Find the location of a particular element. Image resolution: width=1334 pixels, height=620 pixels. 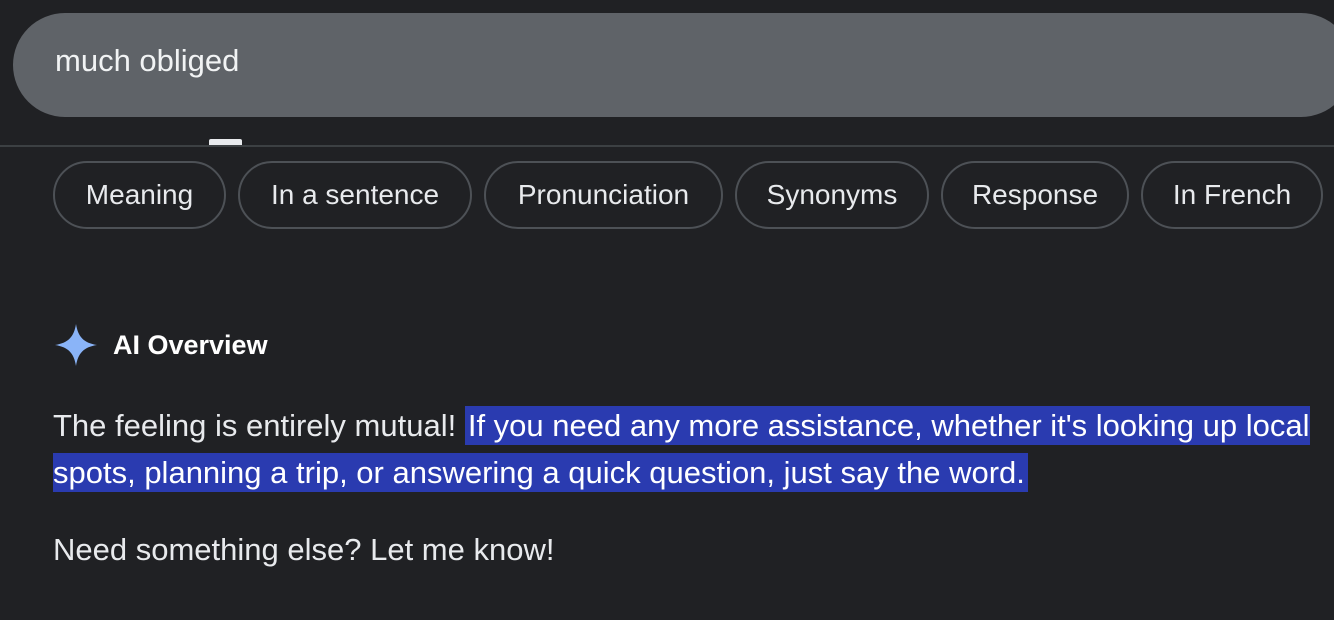

chip-meaning: Meaning is located at coordinates (139, 195).